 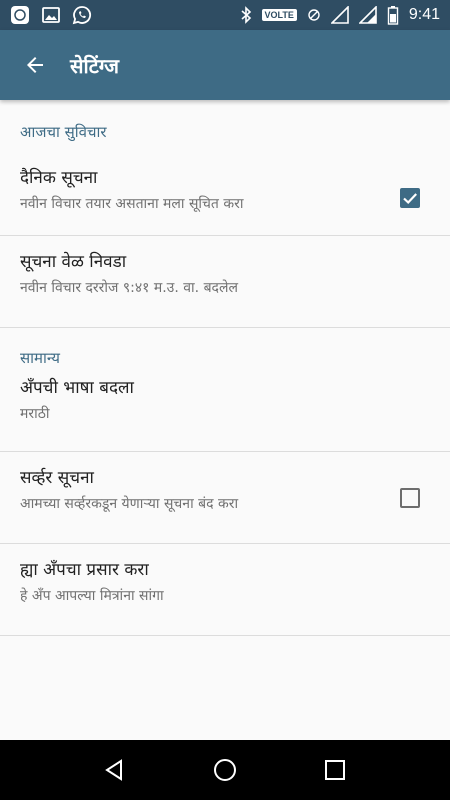 I want to click on status-bar: VOLTE 9:41, so click(x=225, y=15).